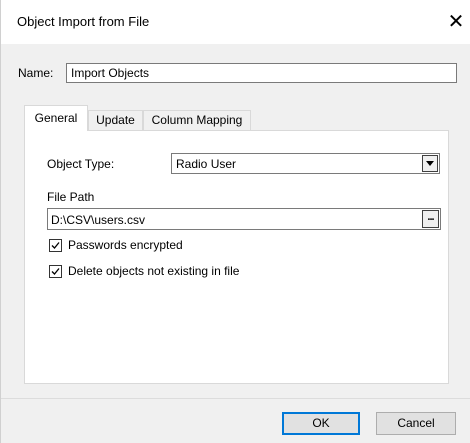  I want to click on tab-update: Update, so click(115, 120).